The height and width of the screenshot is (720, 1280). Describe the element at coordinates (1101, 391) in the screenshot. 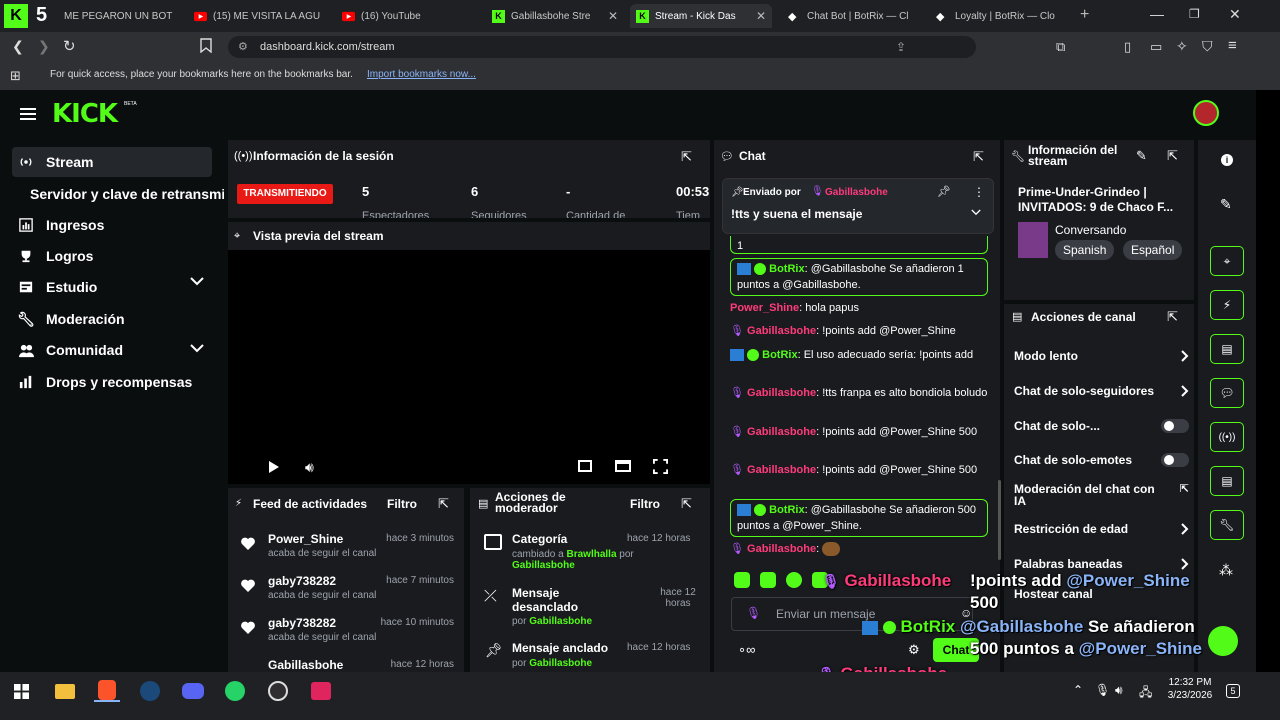

I see `action-followers-only: Chat de solo-seguidores` at that location.